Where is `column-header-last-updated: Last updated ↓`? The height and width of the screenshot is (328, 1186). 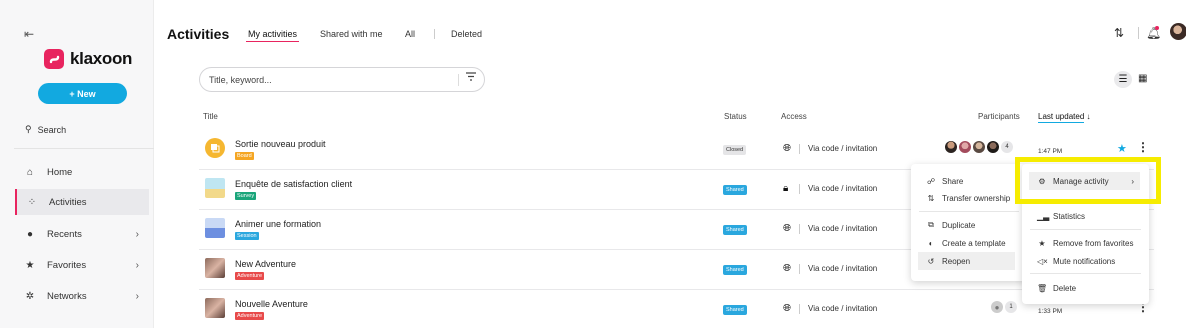
column-header-last-updated: Last updated ↓ is located at coordinates (1064, 116).